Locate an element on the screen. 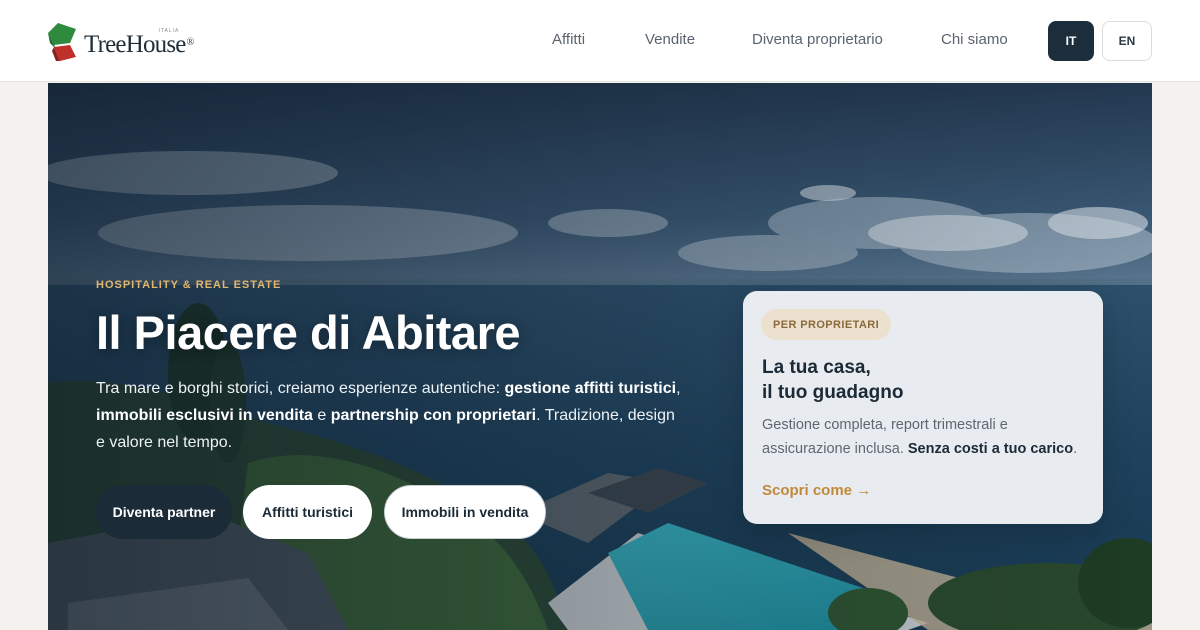 The width and height of the screenshot is (1200, 630). owners-badge: PER PROPRIETARI is located at coordinates (826, 324).